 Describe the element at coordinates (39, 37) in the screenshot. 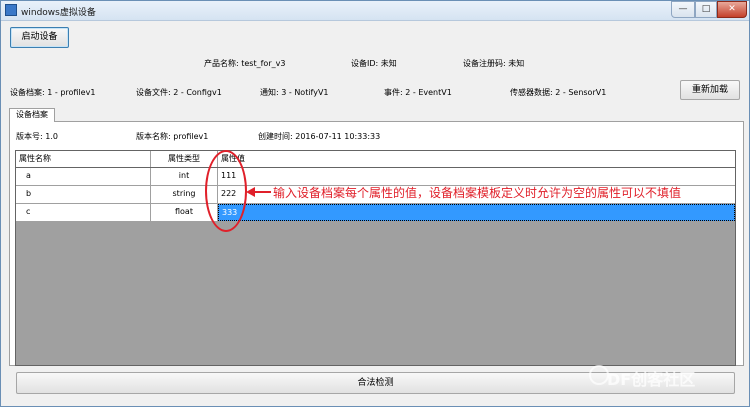

I see `start-device-button: 启动设备` at that location.